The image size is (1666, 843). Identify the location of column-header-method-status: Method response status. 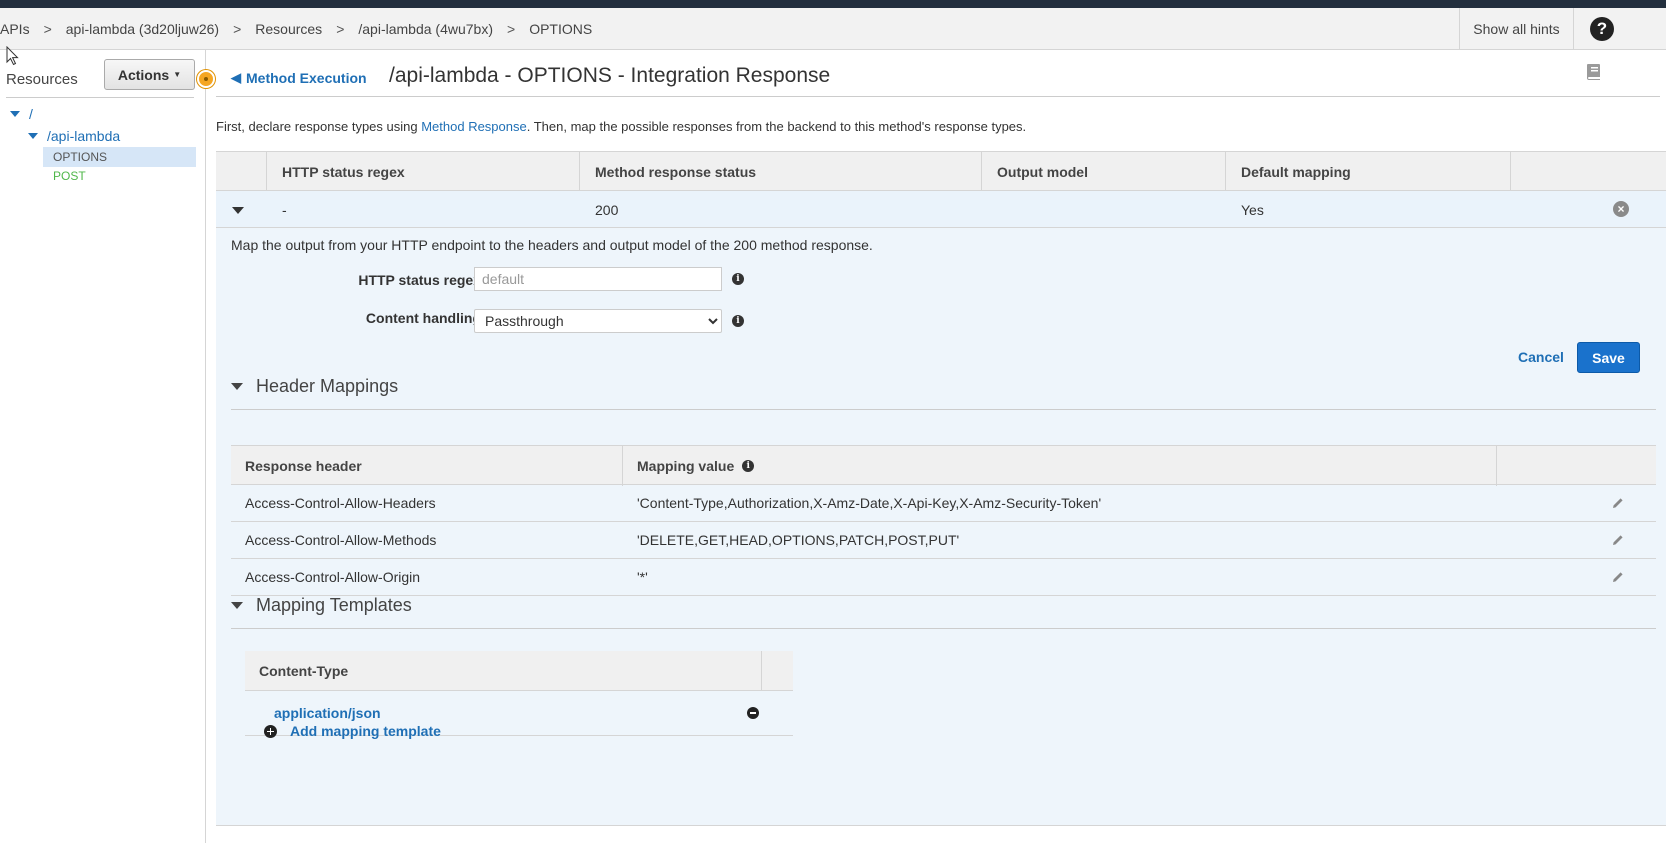
(780, 172).